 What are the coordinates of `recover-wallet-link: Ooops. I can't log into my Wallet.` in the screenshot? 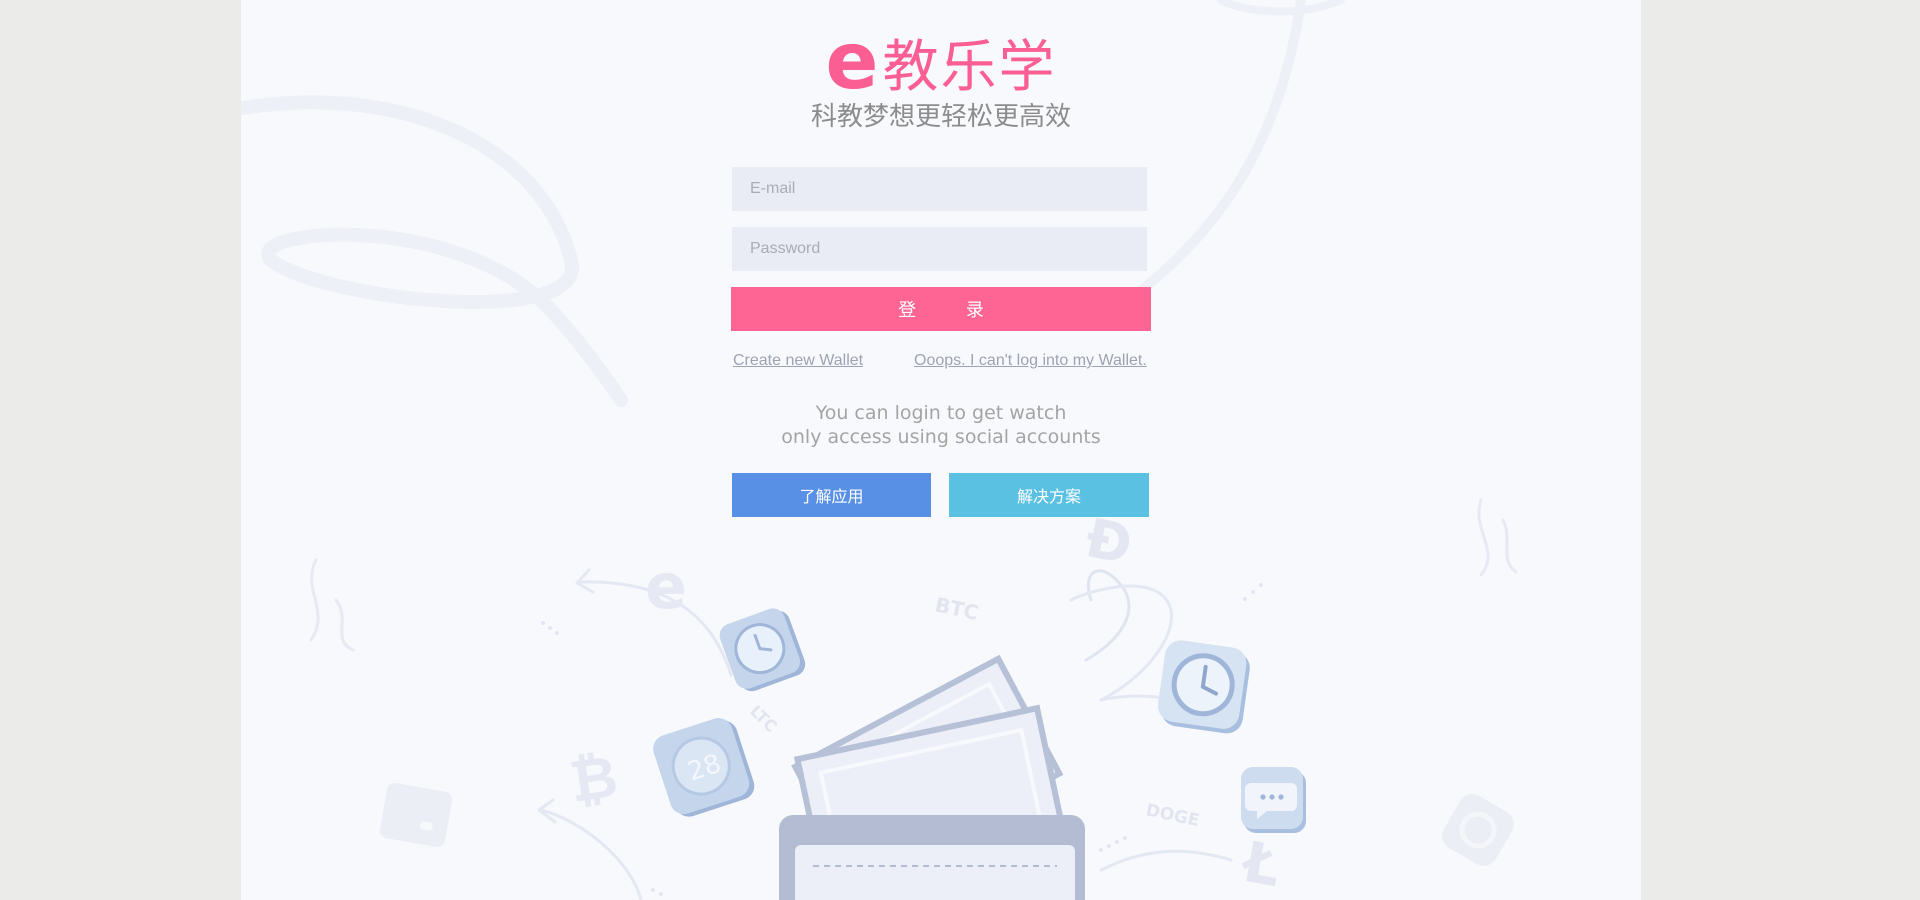 It's located at (1030, 361).